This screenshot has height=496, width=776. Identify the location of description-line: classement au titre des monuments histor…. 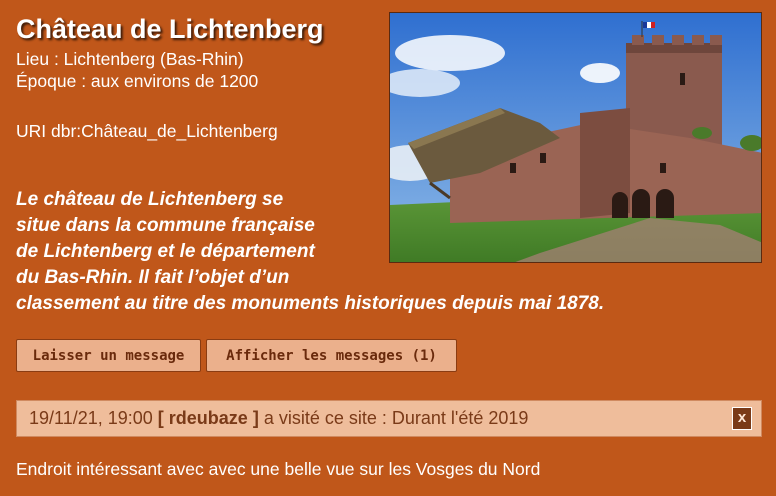
(310, 303).